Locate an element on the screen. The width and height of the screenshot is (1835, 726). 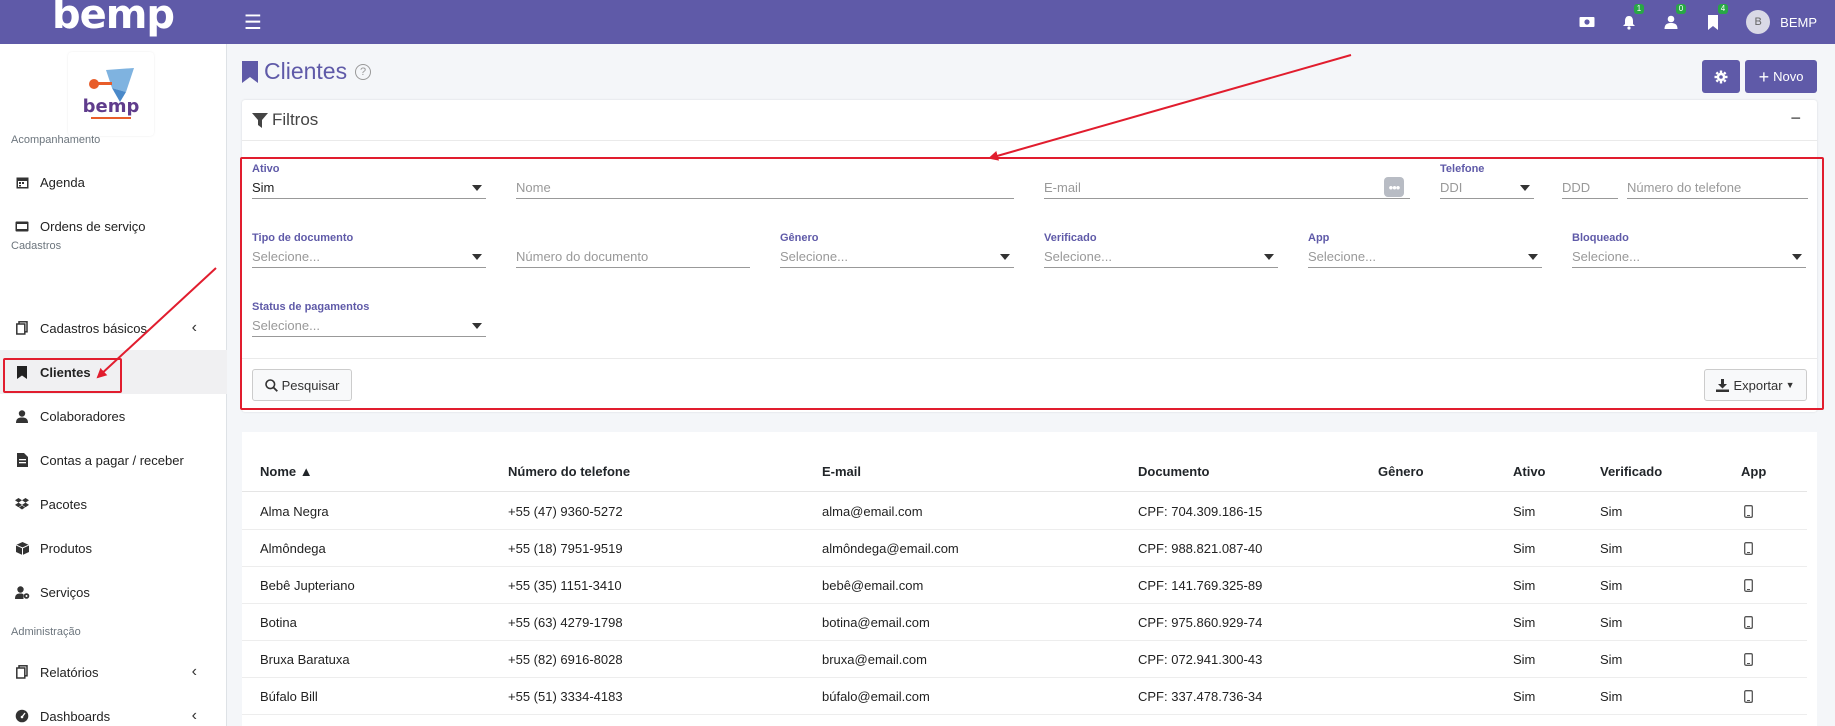
minimize-icon: − is located at coordinates (1795, 118).